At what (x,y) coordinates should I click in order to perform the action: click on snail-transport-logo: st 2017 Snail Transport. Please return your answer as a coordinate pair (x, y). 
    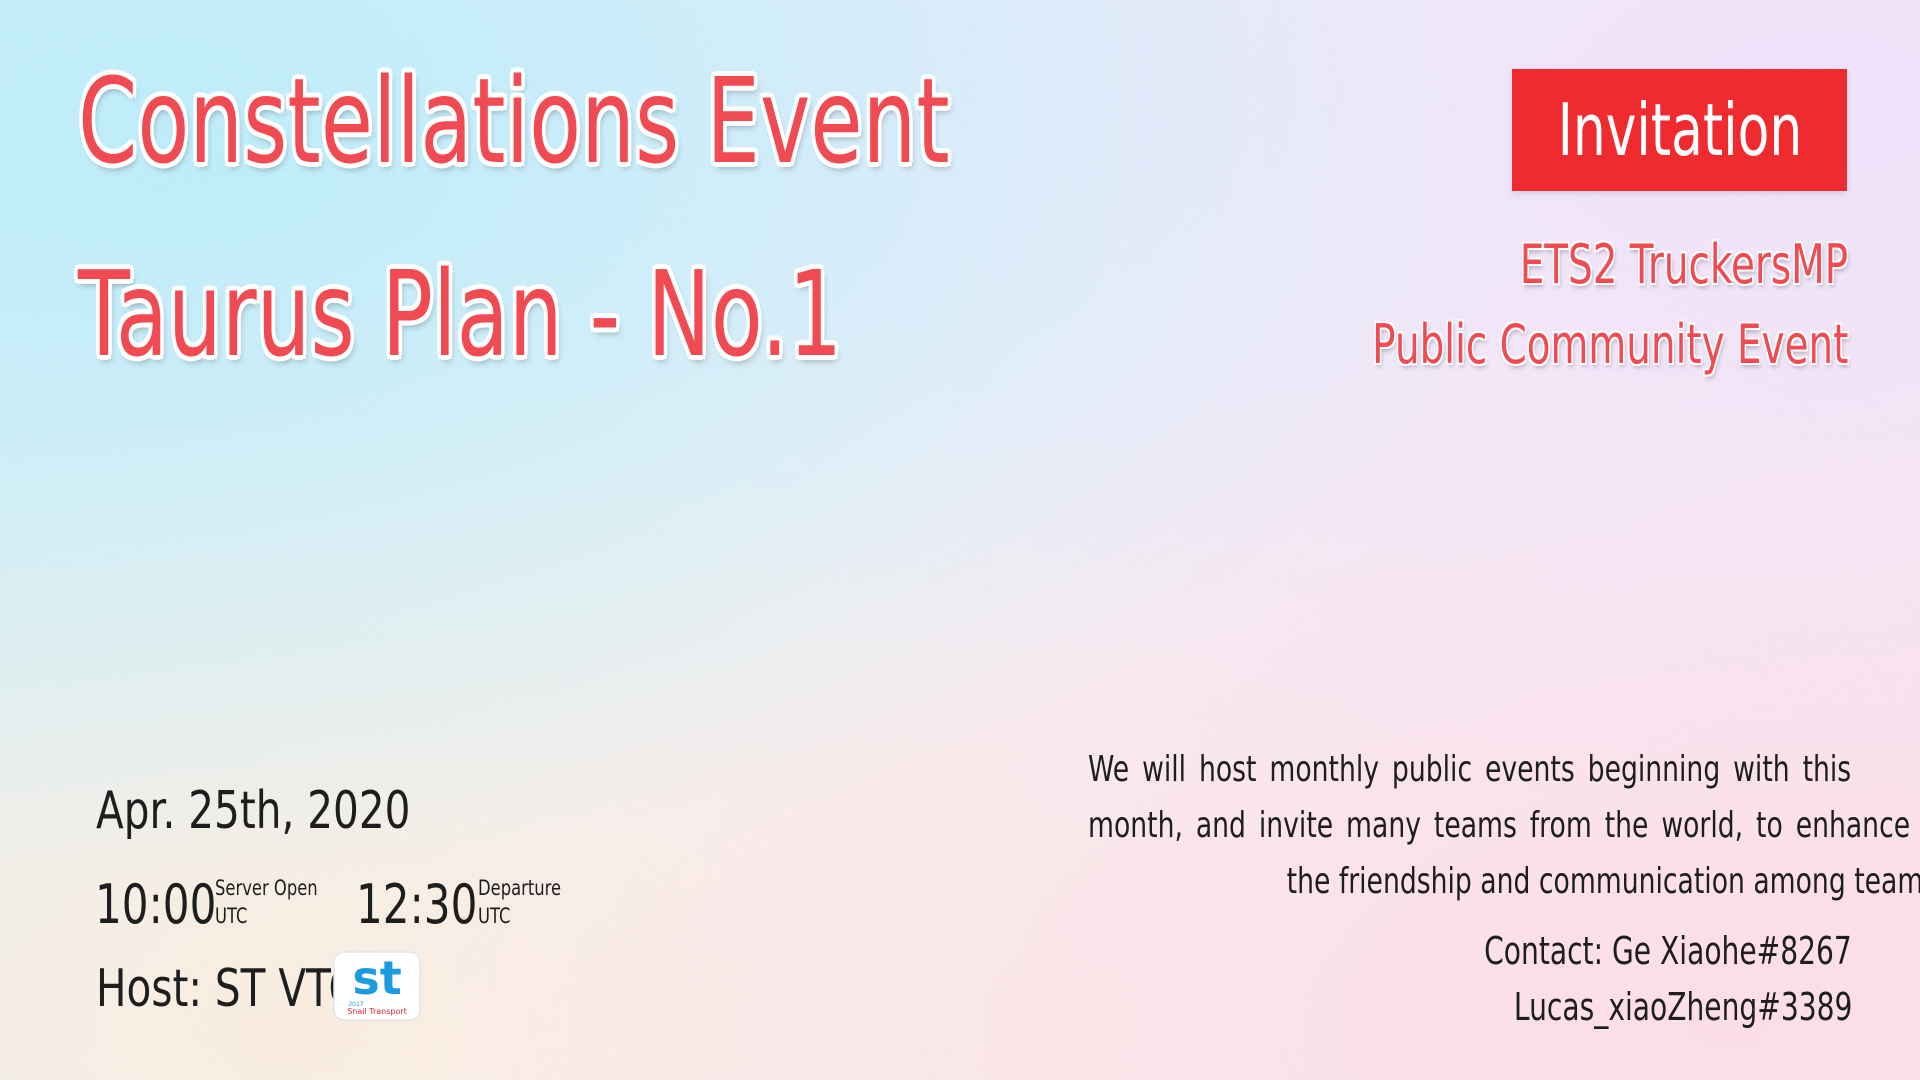
    Looking at the image, I should click on (377, 986).